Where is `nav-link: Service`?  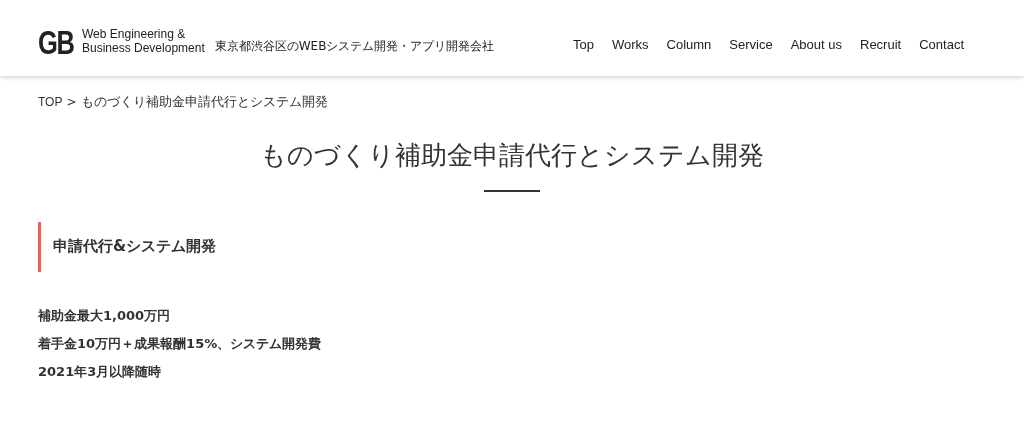 nav-link: Service is located at coordinates (751, 45).